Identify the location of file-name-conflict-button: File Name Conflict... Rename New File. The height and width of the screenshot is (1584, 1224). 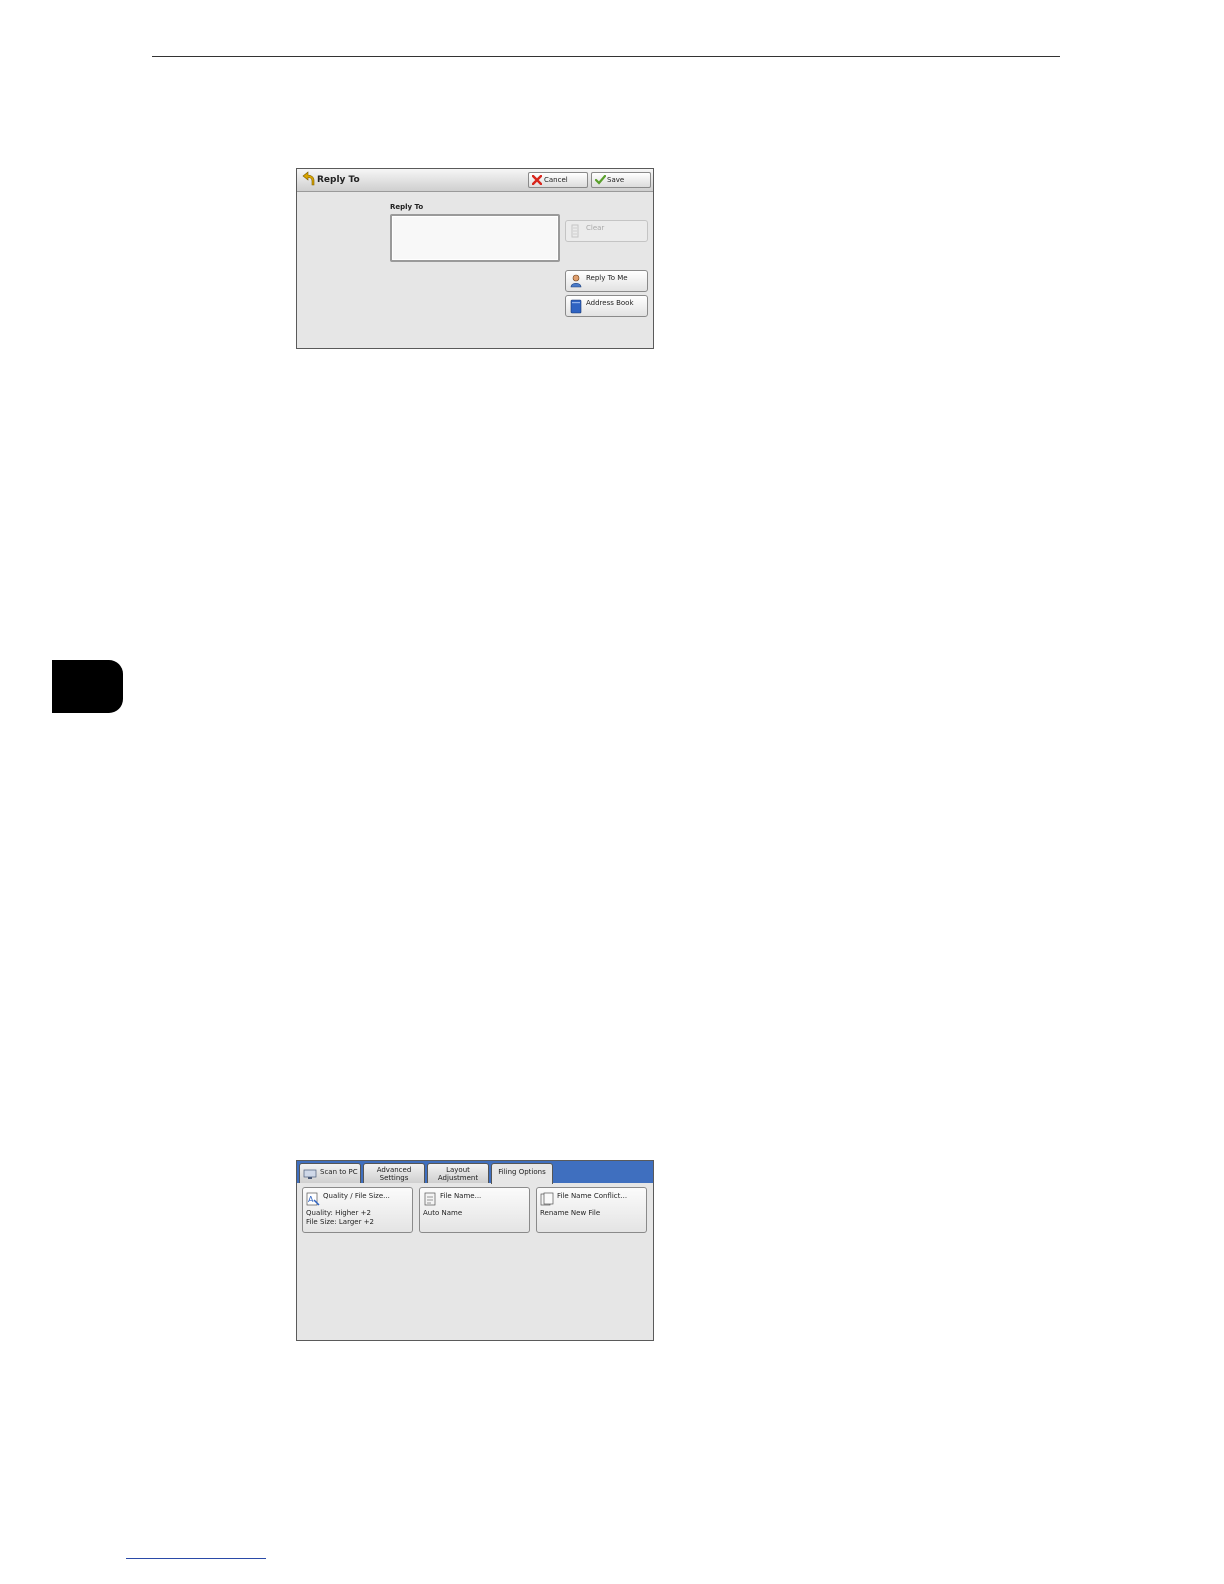
(591, 1210).